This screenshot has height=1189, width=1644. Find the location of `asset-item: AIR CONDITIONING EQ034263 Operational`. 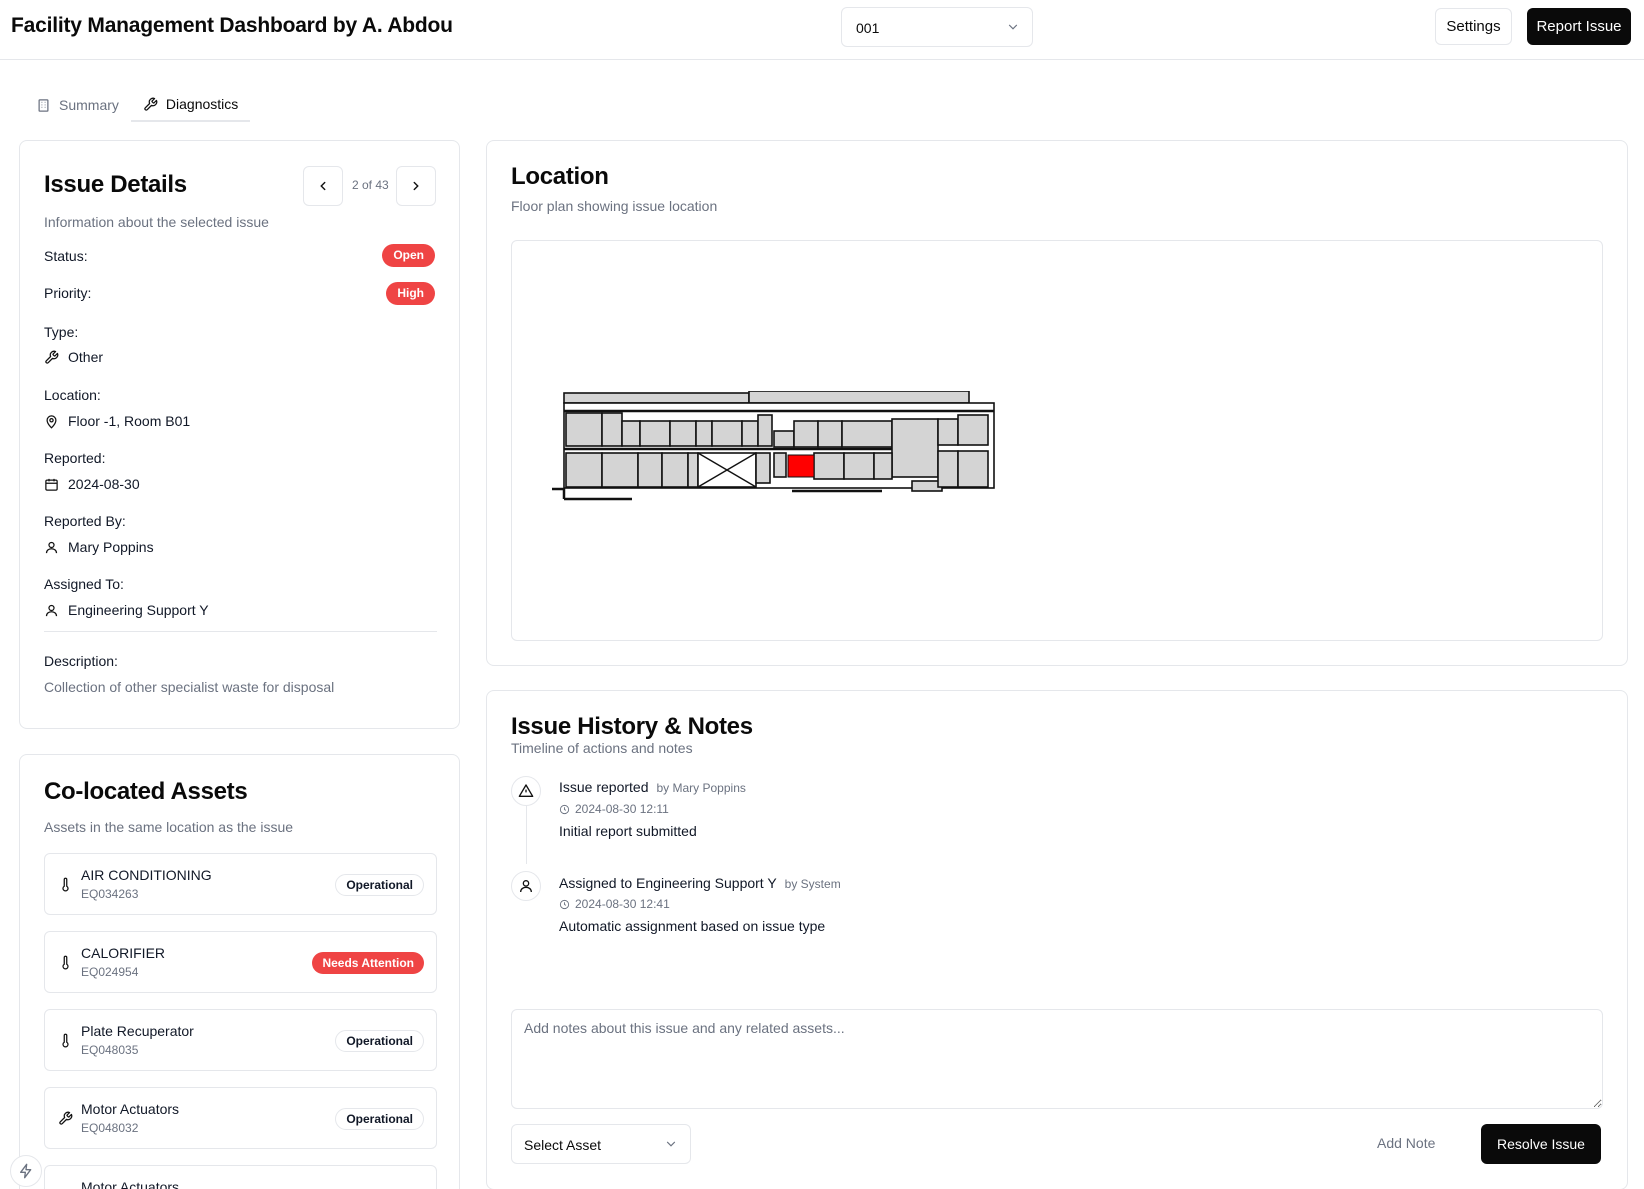

asset-item: AIR CONDITIONING EQ034263 Operational is located at coordinates (240, 884).